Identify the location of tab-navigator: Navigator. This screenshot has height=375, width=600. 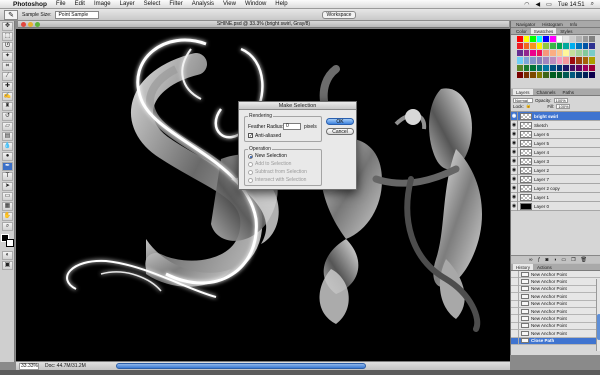
(525, 24).